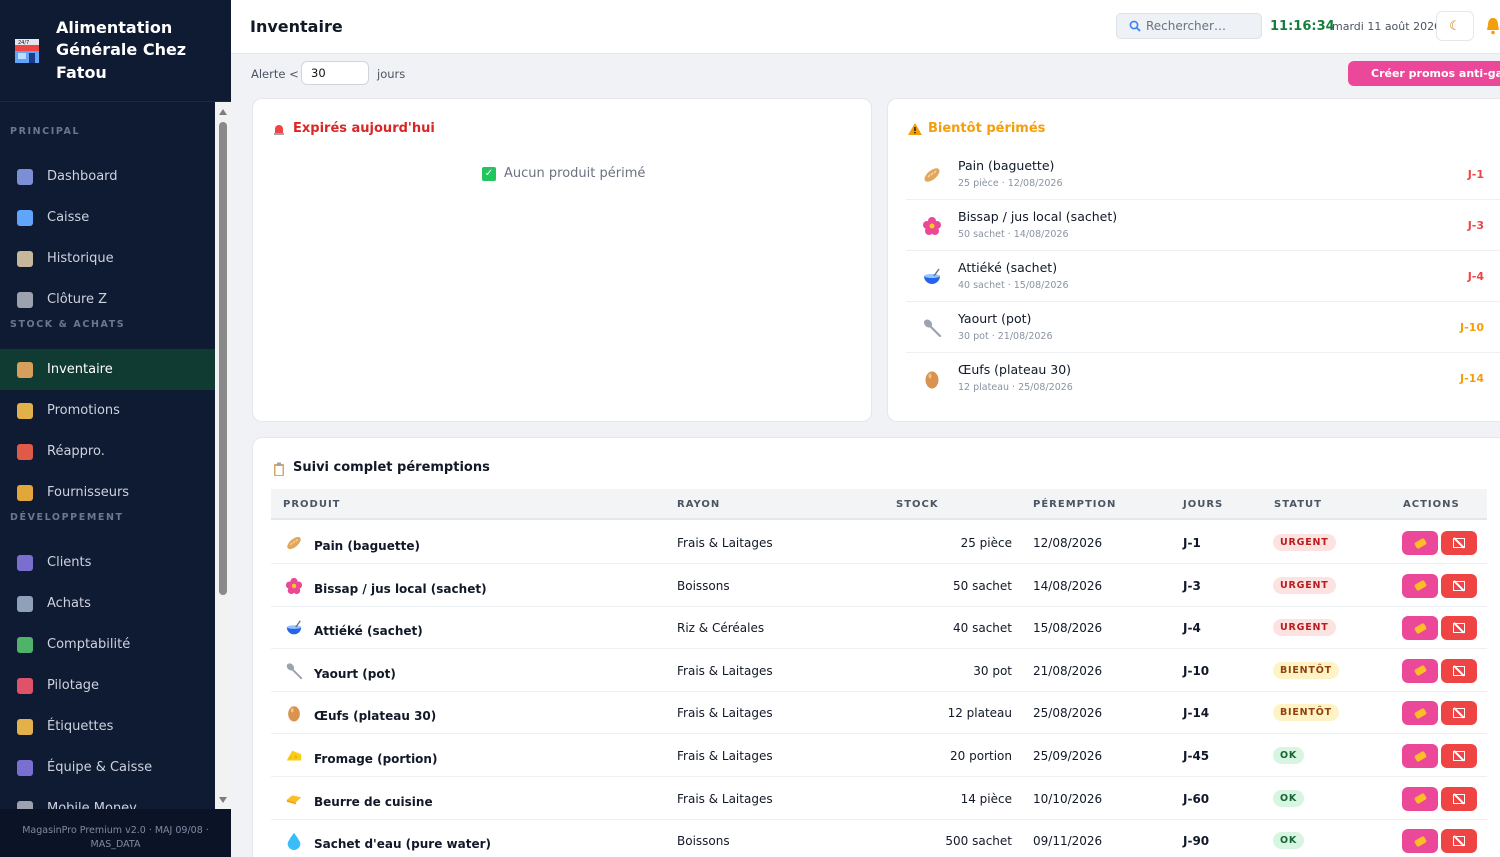 The image size is (1500, 857). What do you see at coordinates (25, 492) in the screenshot?
I see `handshake-icon` at bounding box center [25, 492].